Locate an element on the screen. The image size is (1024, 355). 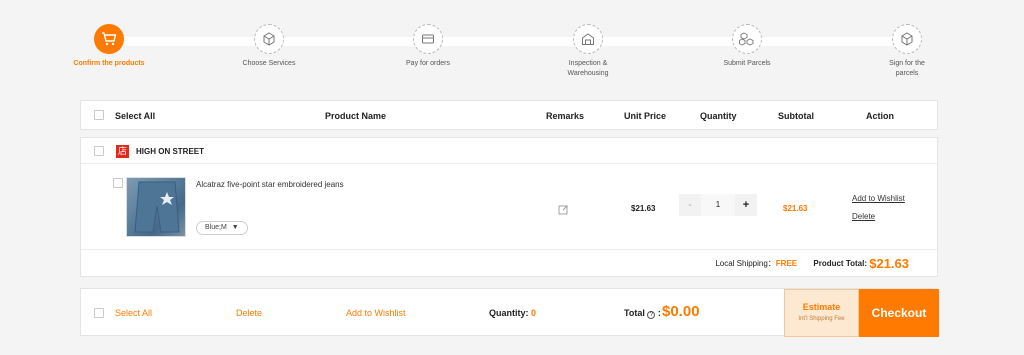
box-icon is located at coordinates (269, 39).